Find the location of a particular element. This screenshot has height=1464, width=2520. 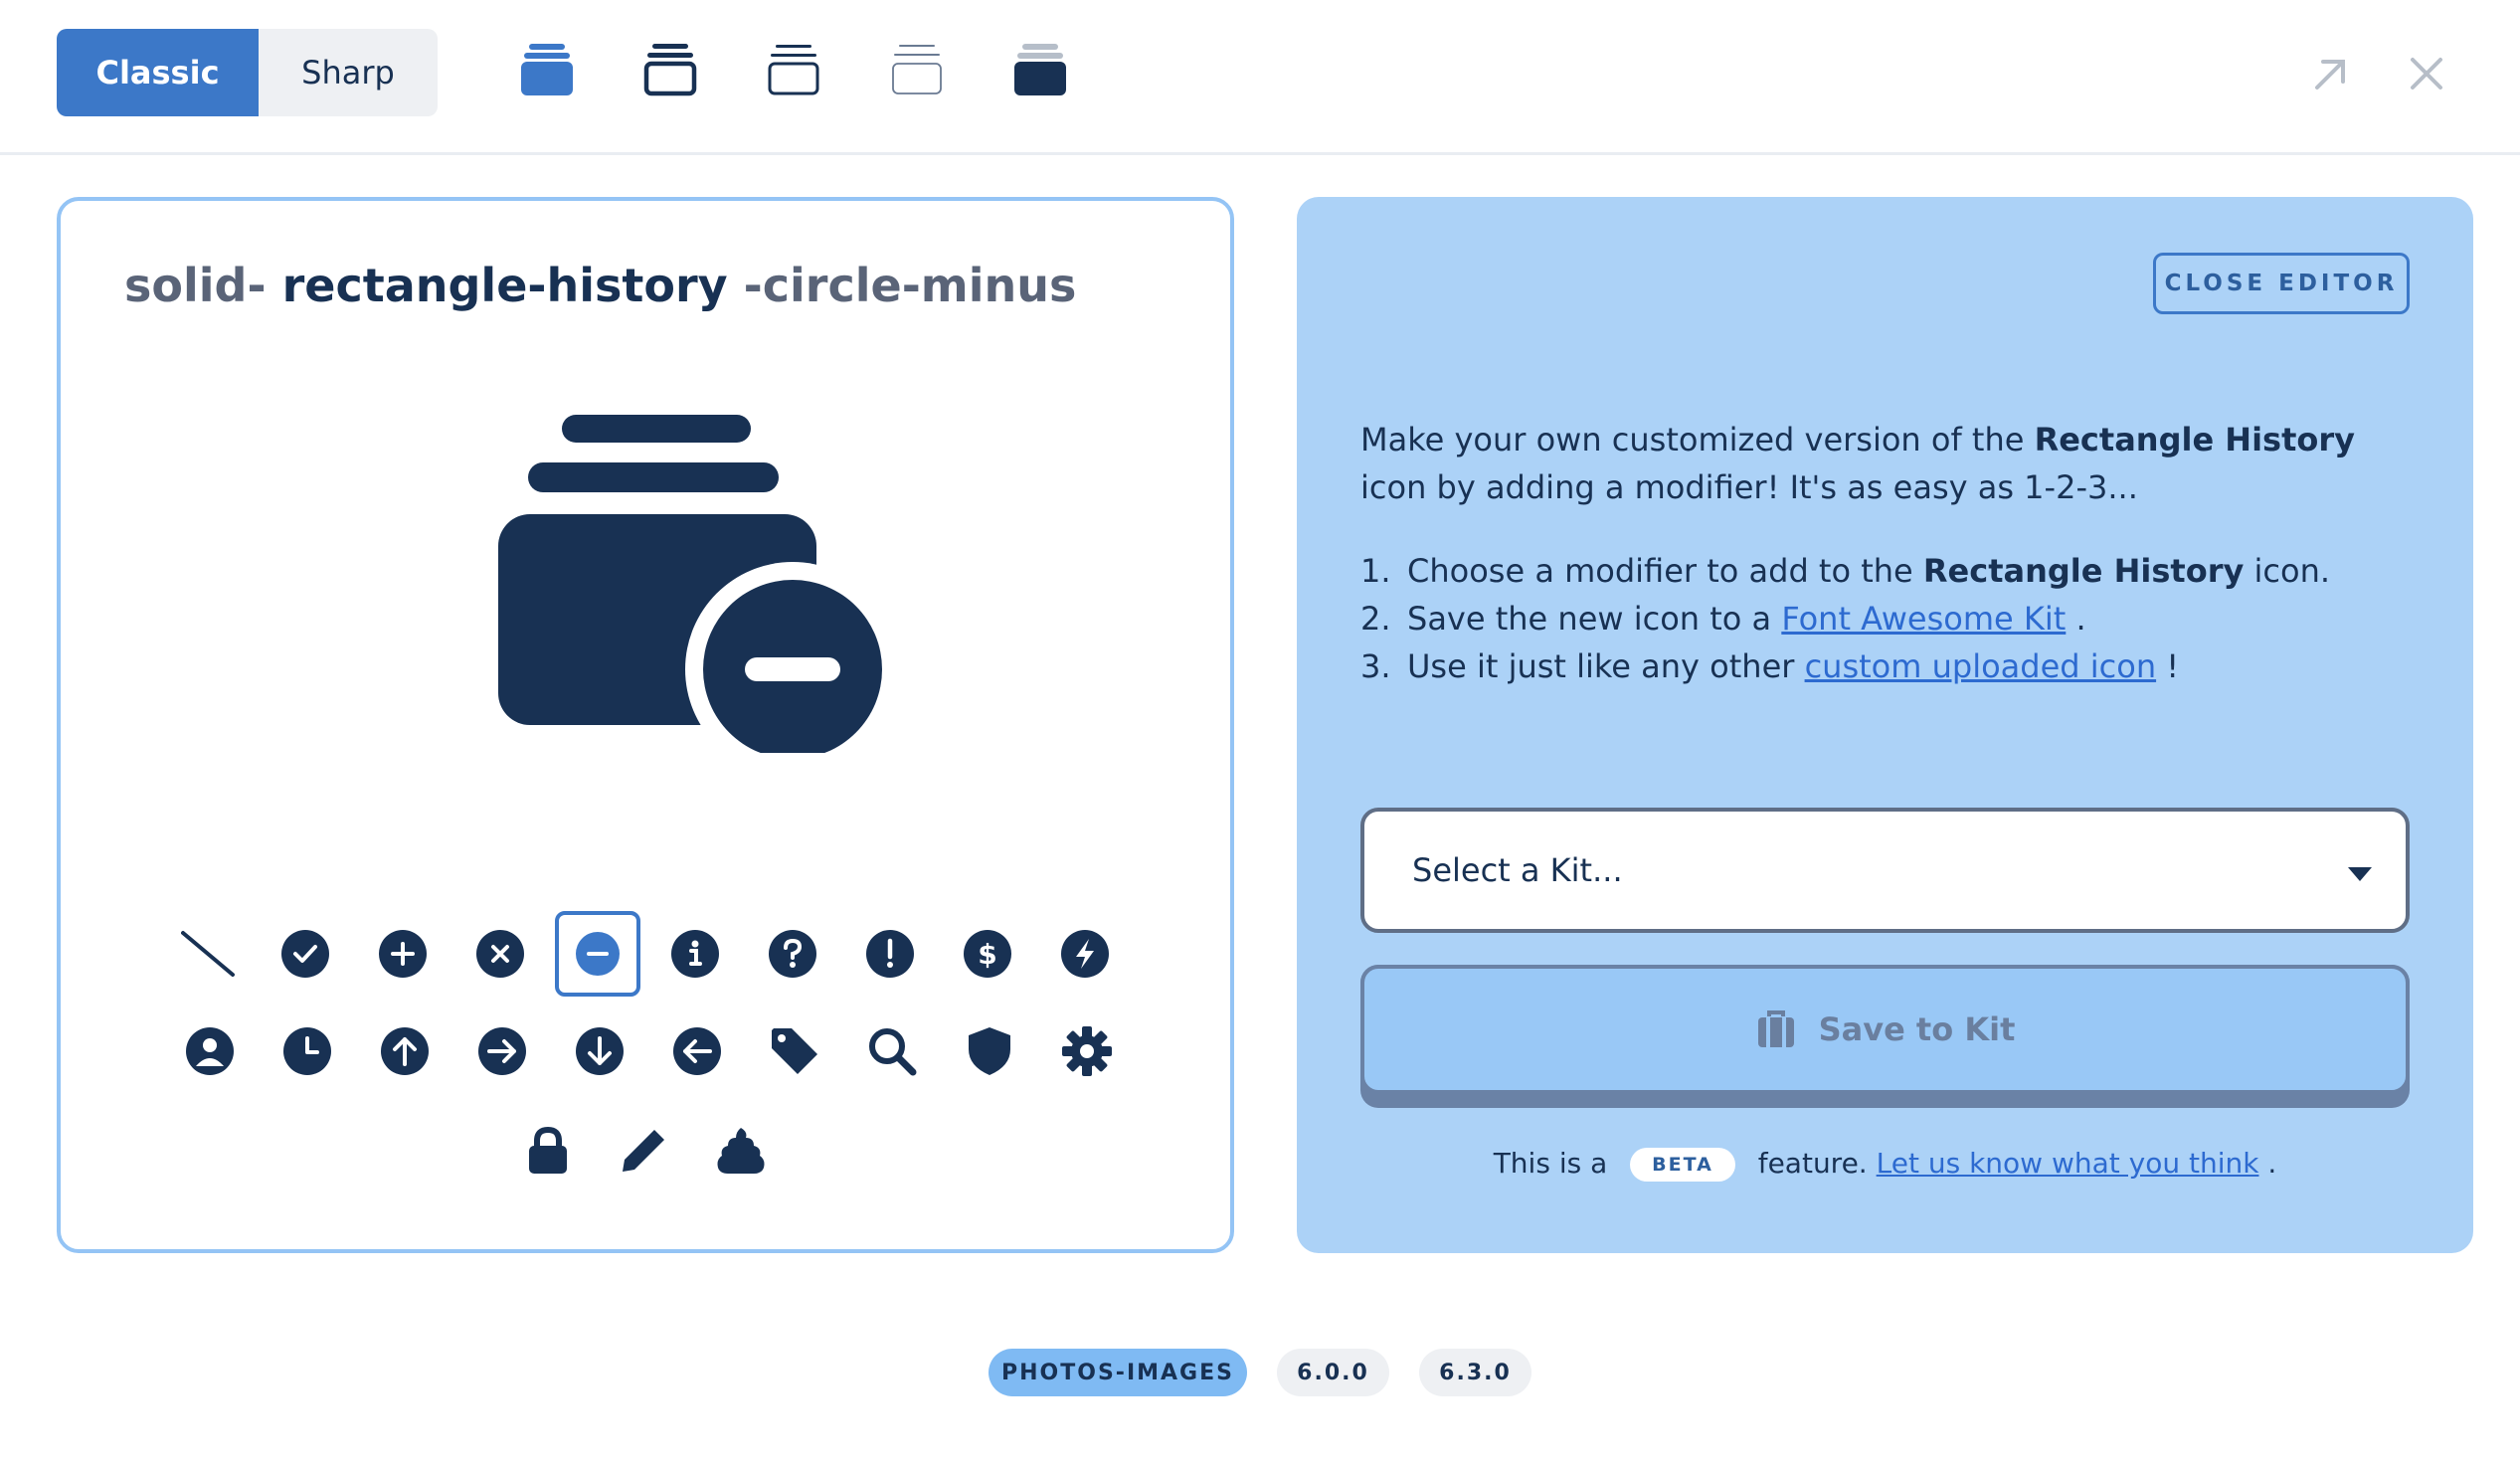

circle-check-icon is located at coordinates (305, 954).